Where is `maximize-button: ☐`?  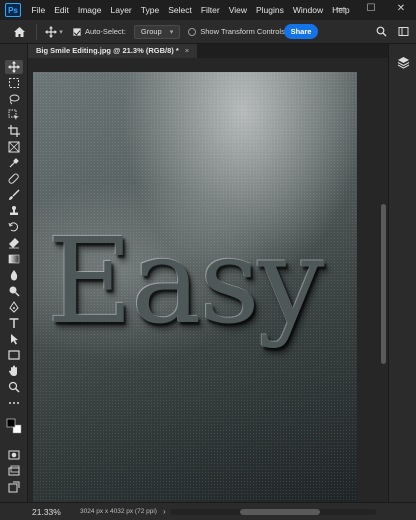
maximize-button: ☐ is located at coordinates (371, 10).